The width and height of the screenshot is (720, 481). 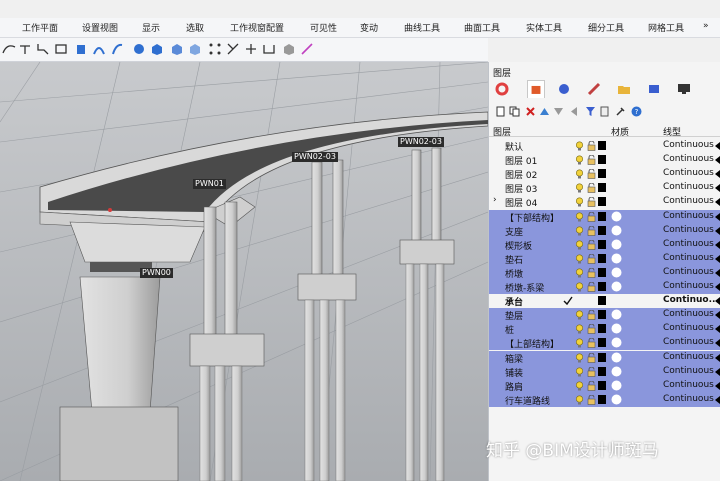 What do you see at coordinates (195, 27) in the screenshot?
I see `tab-select: 选取` at bounding box center [195, 27].